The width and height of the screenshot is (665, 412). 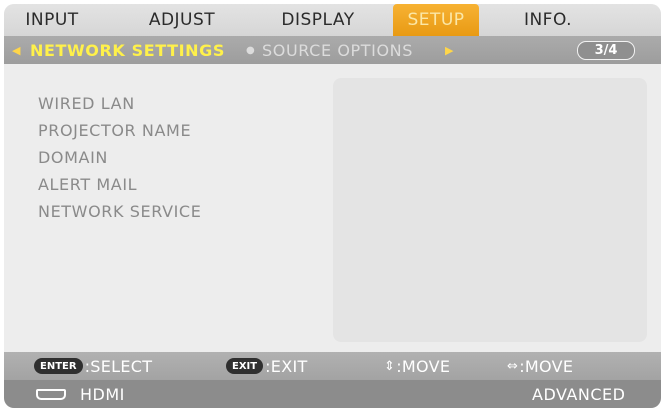 What do you see at coordinates (579, 394) in the screenshot?
I see `menu-mode-label: ADVANCED` at bounding box center [579, 394].